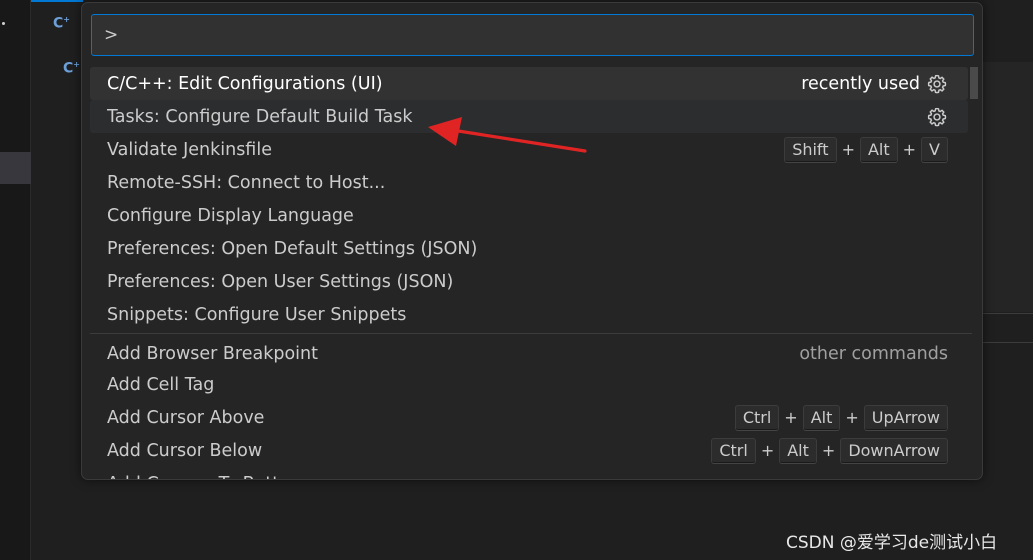  What do you see at coordinates (161, 384) in the screenshot?
I see `command-item-label: Add Cell Tag` at bounding box center [161, 384].